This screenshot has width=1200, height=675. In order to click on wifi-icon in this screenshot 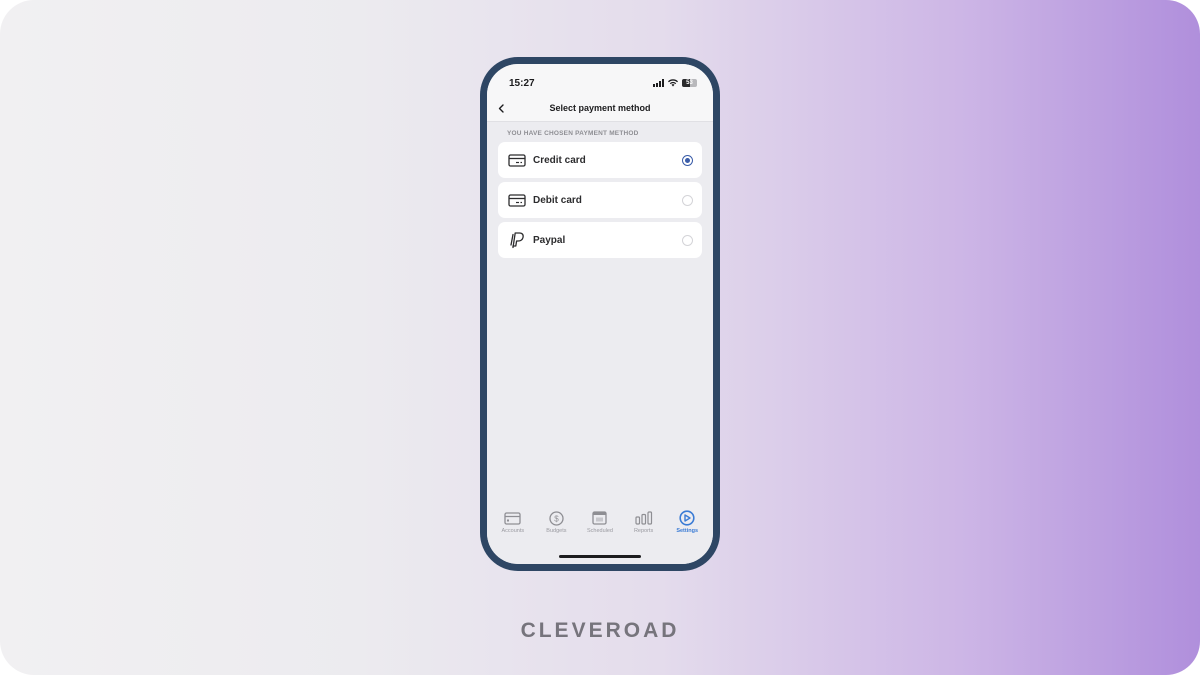, I will do `click(673, 83)`.